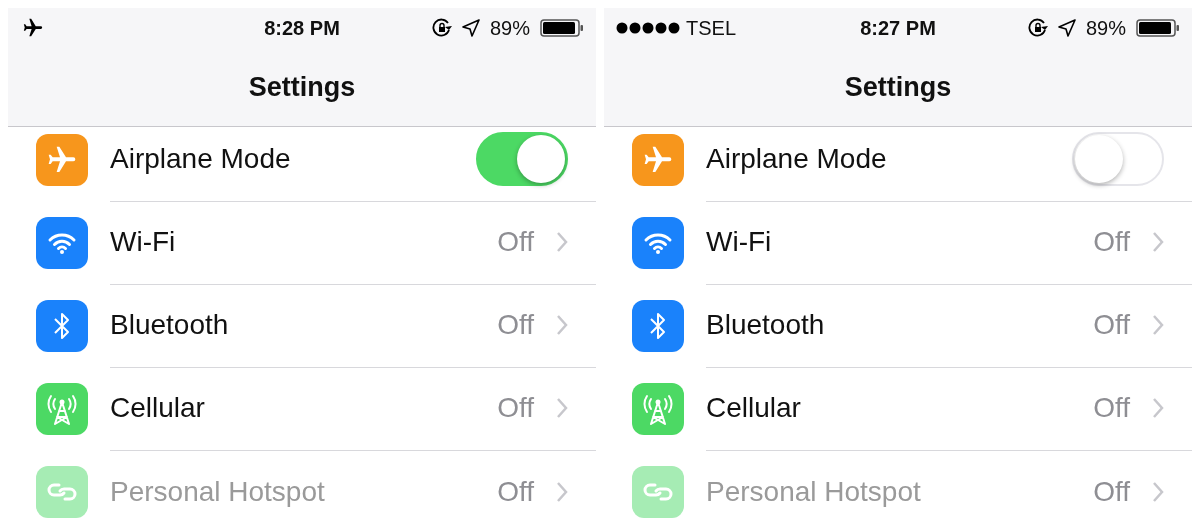  I want to click on status-time: 8:27 PM, so click(898, 28).